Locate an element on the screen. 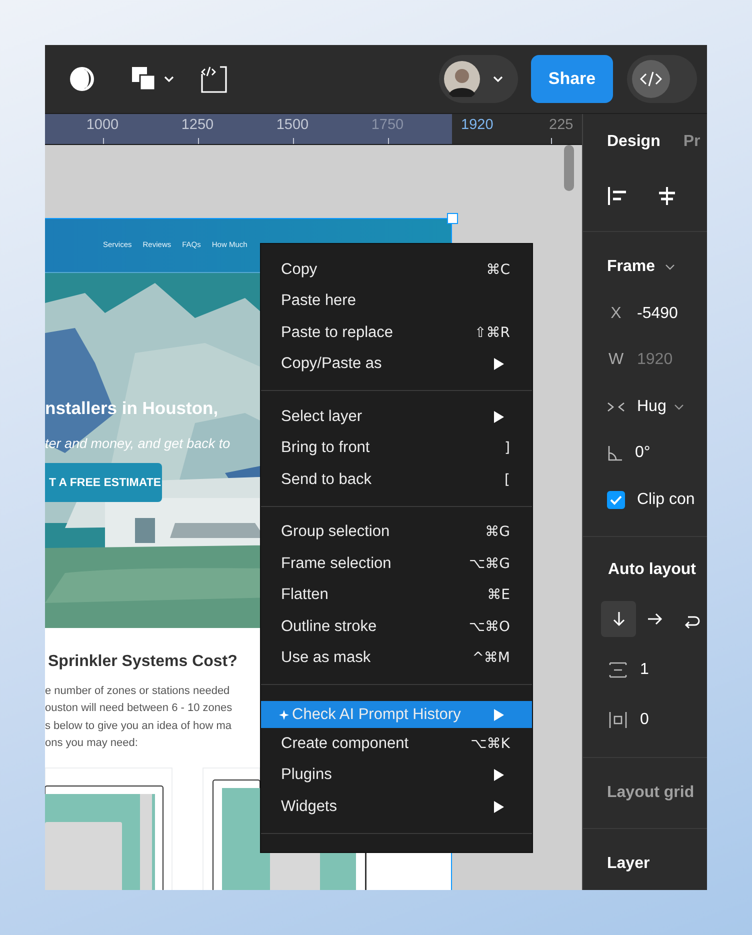 The height and width of the screenshot is (935, 752). panel-tab: Design is located at coordinates (633, 142).